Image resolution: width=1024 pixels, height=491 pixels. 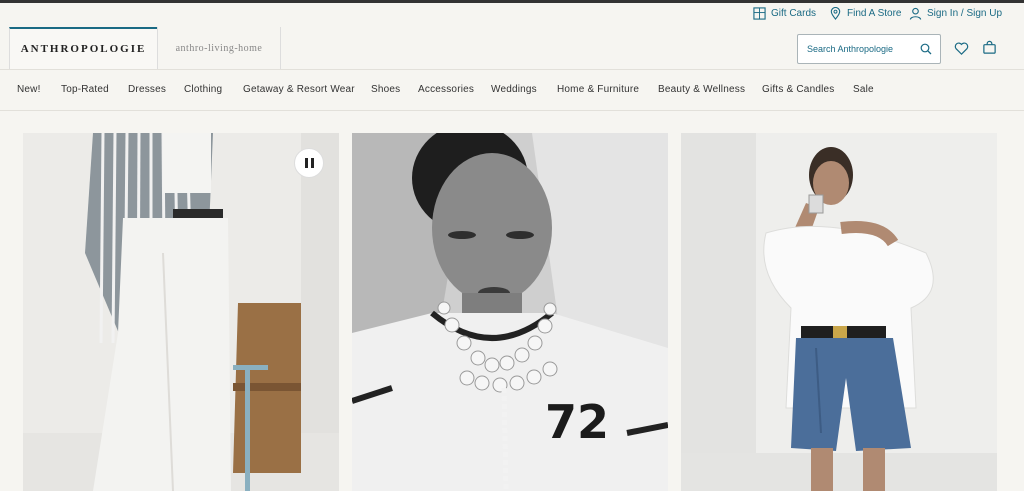 What do you see at coordinates (798, 89) in the screenshot?
I see `nav-item-gifts-candles: Gifts & Candles` at bounding box center [798, 89].